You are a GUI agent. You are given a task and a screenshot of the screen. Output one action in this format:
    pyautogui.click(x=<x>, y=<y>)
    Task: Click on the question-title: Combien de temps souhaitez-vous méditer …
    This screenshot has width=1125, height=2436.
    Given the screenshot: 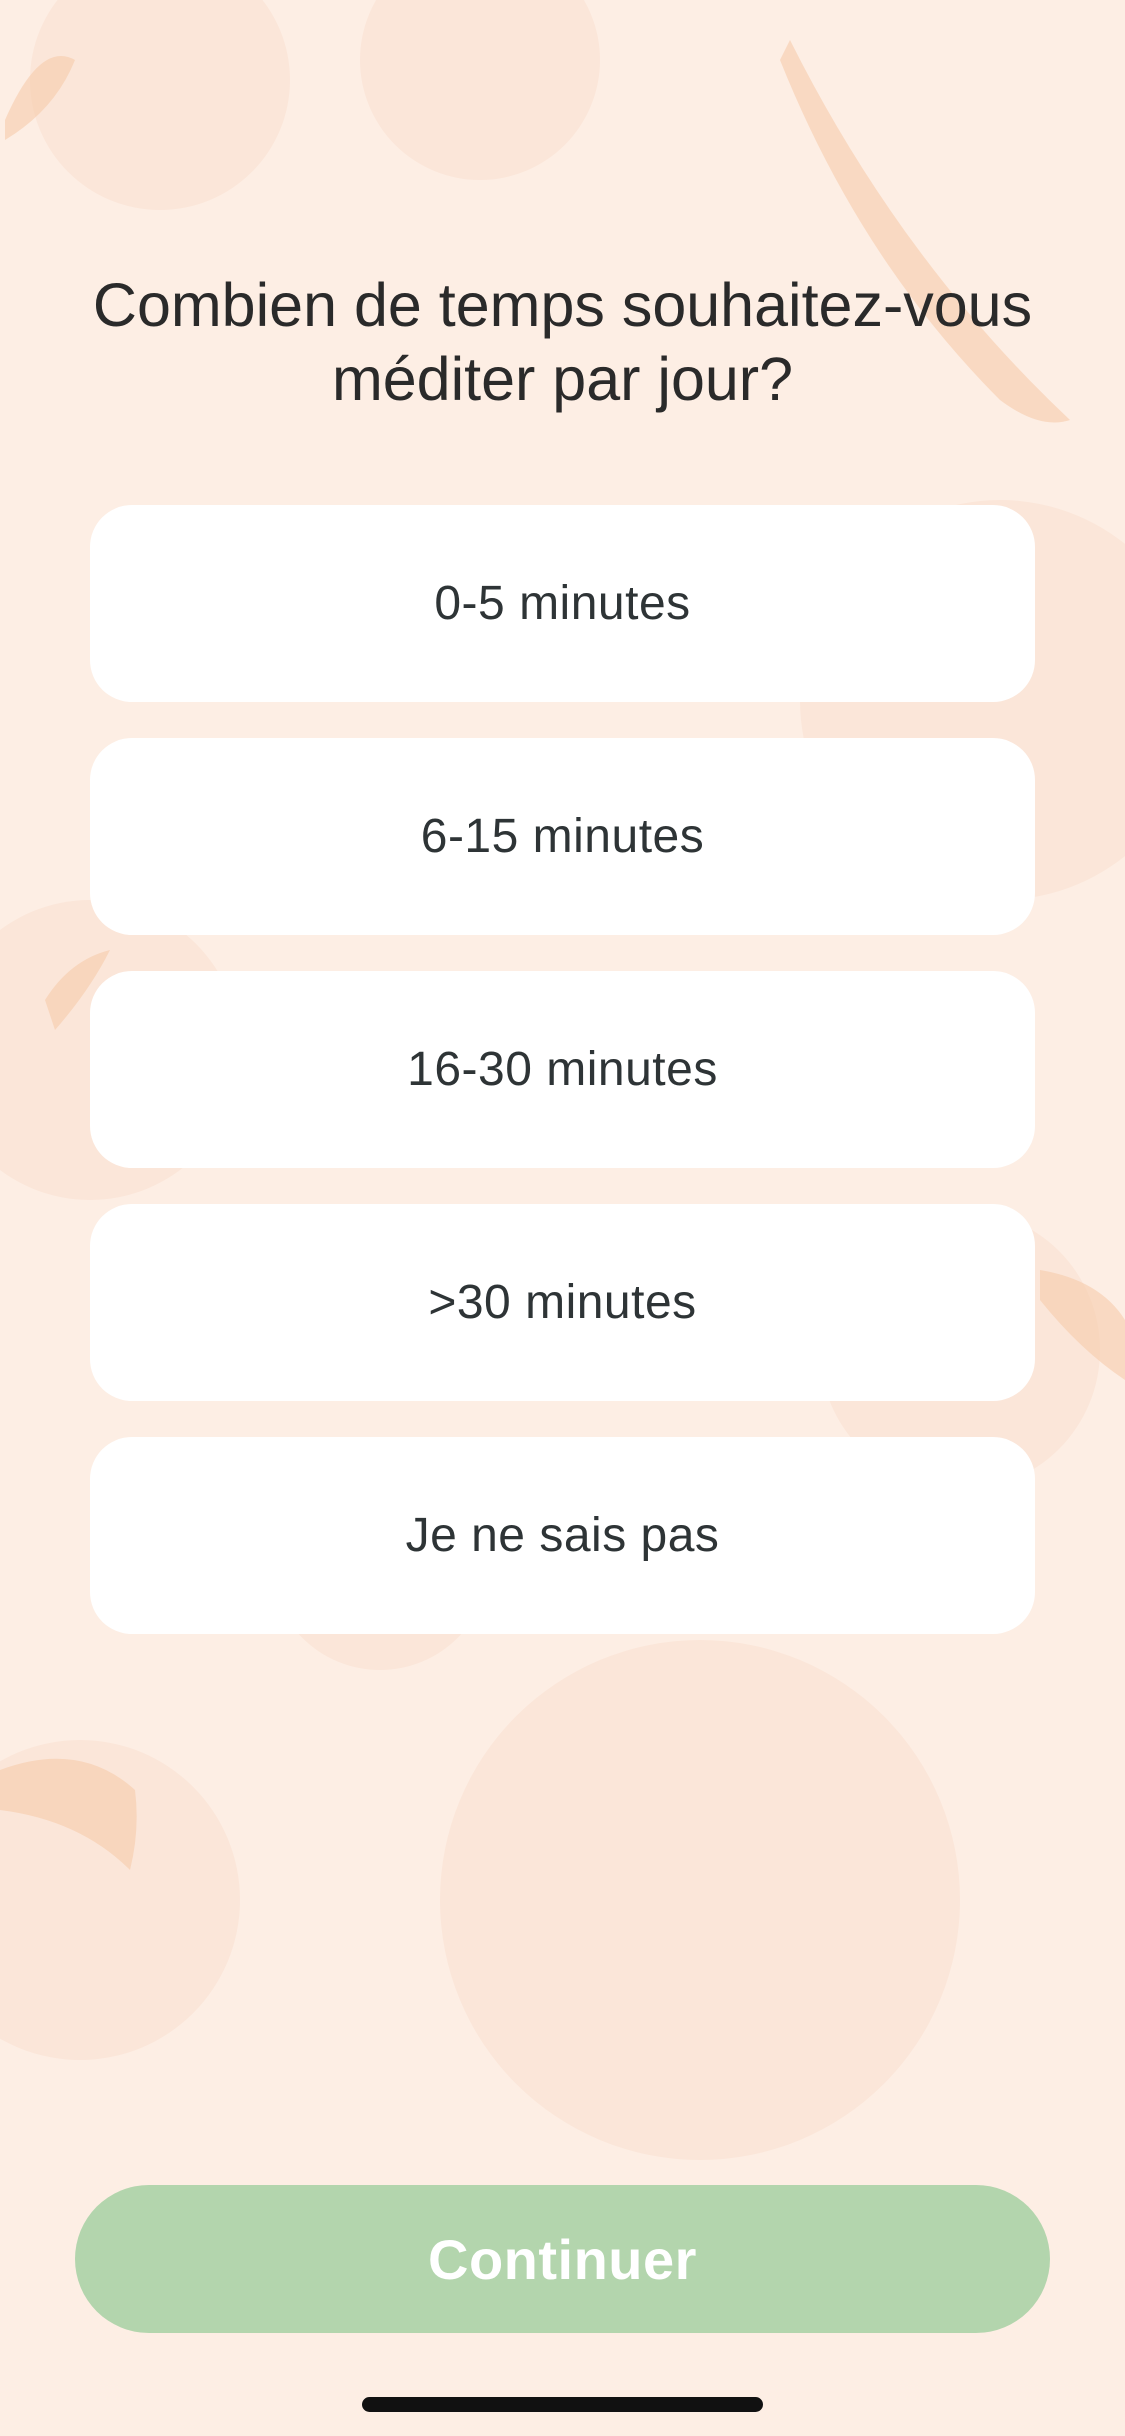 What is the action you would take?
    pyautogui.click(x=562, y=342)
    